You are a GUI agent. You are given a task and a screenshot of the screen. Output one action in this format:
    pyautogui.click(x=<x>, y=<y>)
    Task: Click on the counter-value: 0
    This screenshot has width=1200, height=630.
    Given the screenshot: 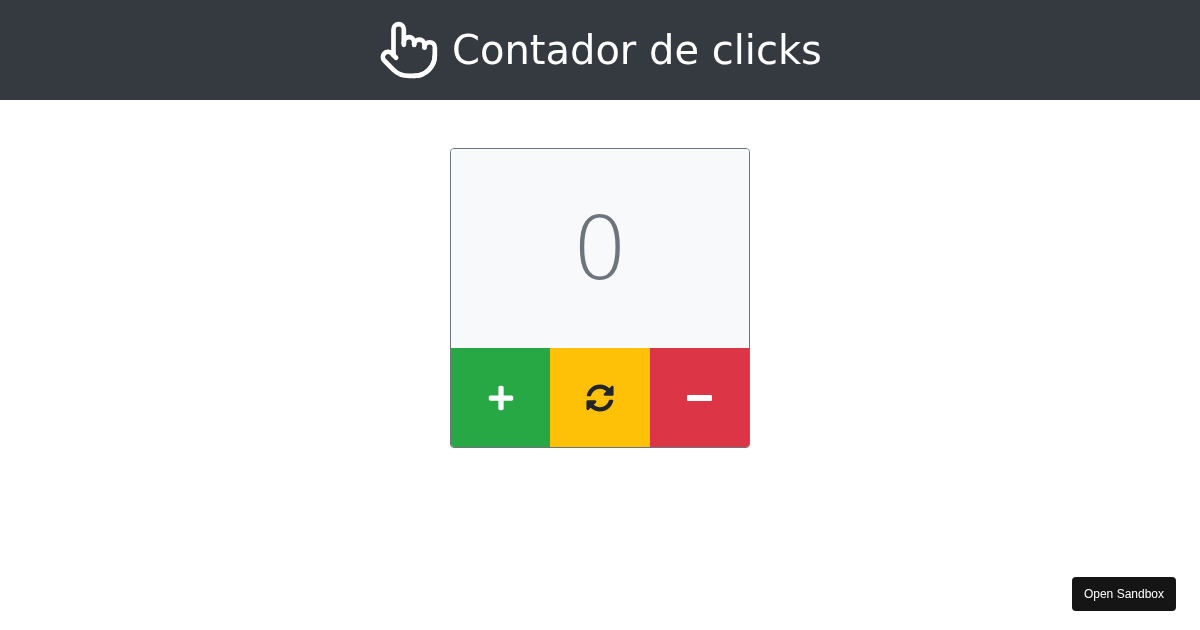 What is the action you would take?
    pyautogui.click(x=600, y=248)
    